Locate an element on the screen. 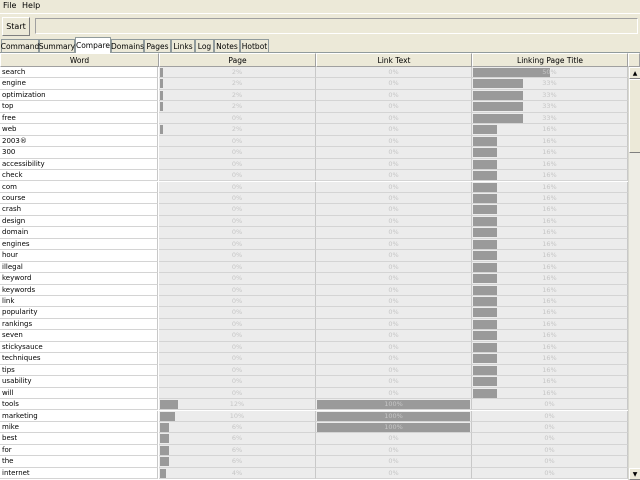 The width and height of the screenshot is (640, 480). table-row: course 0% 0% 16% is located at coordinates (314, 198).